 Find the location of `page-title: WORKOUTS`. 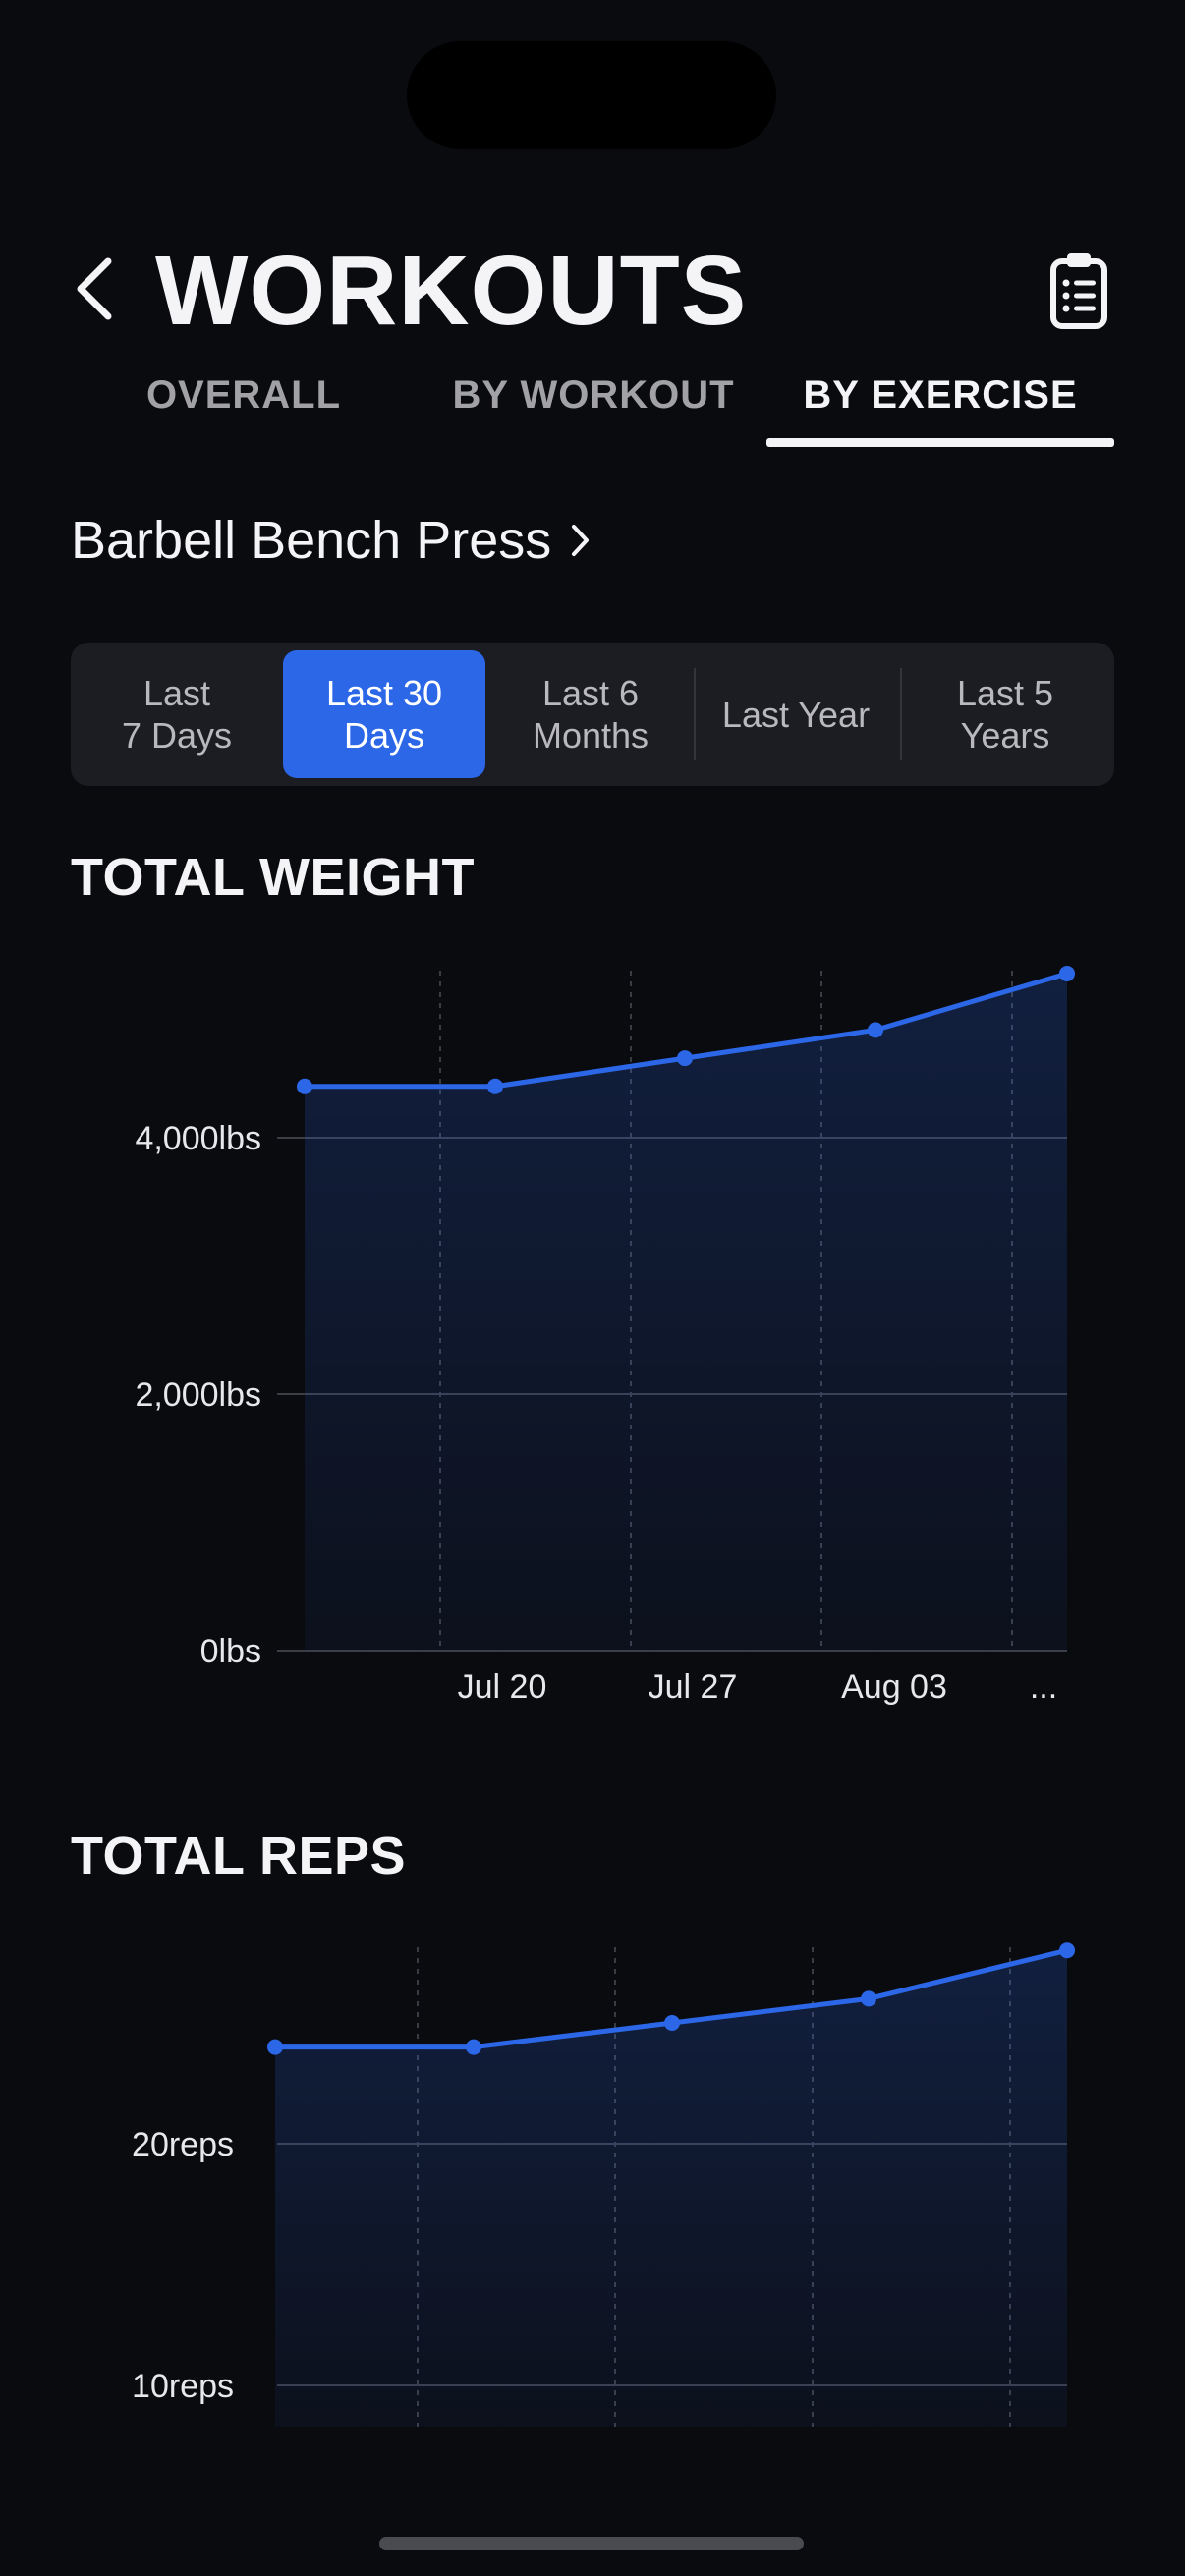

page-title: WORKOUTS is located at coordinates (452, 291).